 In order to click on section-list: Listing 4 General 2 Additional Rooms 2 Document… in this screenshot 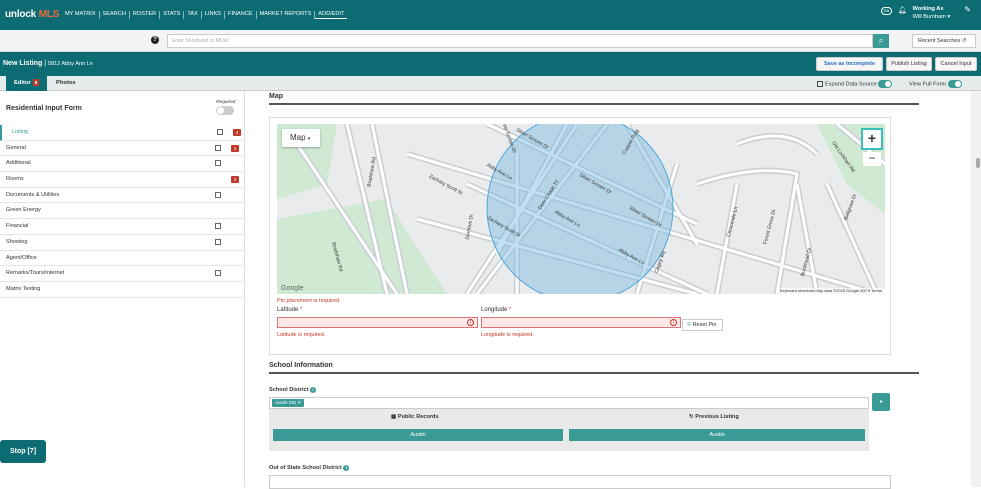, I will do `click(122, 211)`.